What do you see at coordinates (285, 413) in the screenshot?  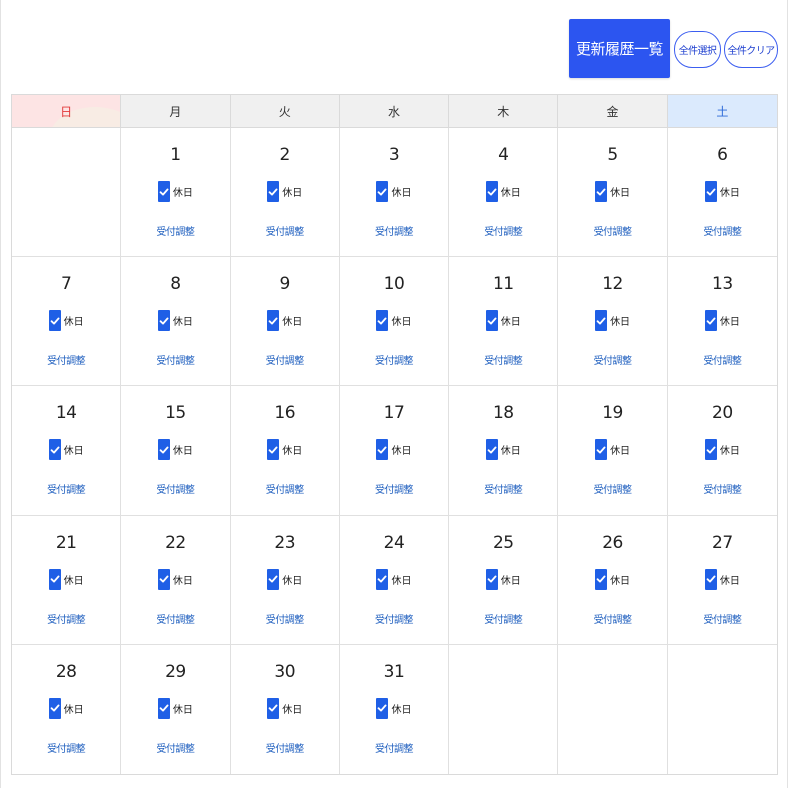 I see `day-number: 16` at bounding box center [285, 413].